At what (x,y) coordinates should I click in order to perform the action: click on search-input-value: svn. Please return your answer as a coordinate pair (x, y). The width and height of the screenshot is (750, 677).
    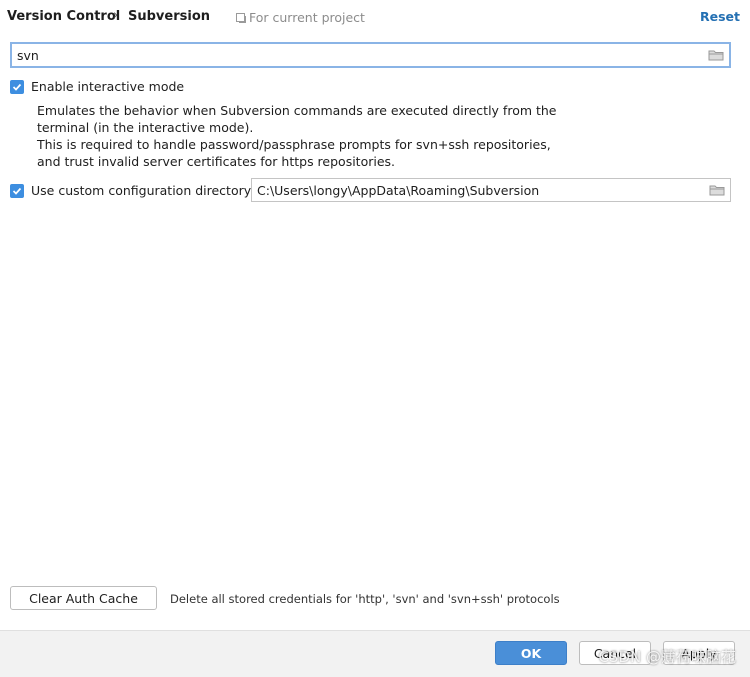
    Looking at the image, I should click on (362, 55).